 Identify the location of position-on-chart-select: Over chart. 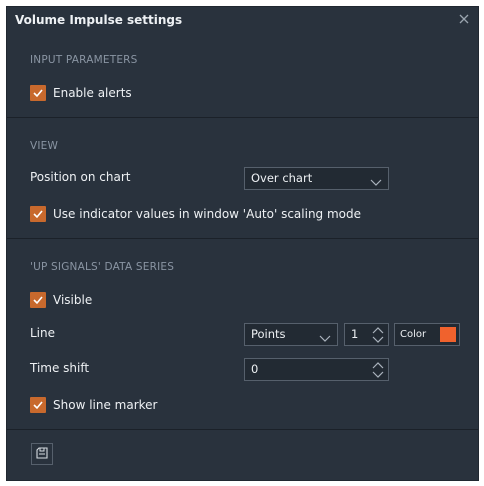
(316, 178).